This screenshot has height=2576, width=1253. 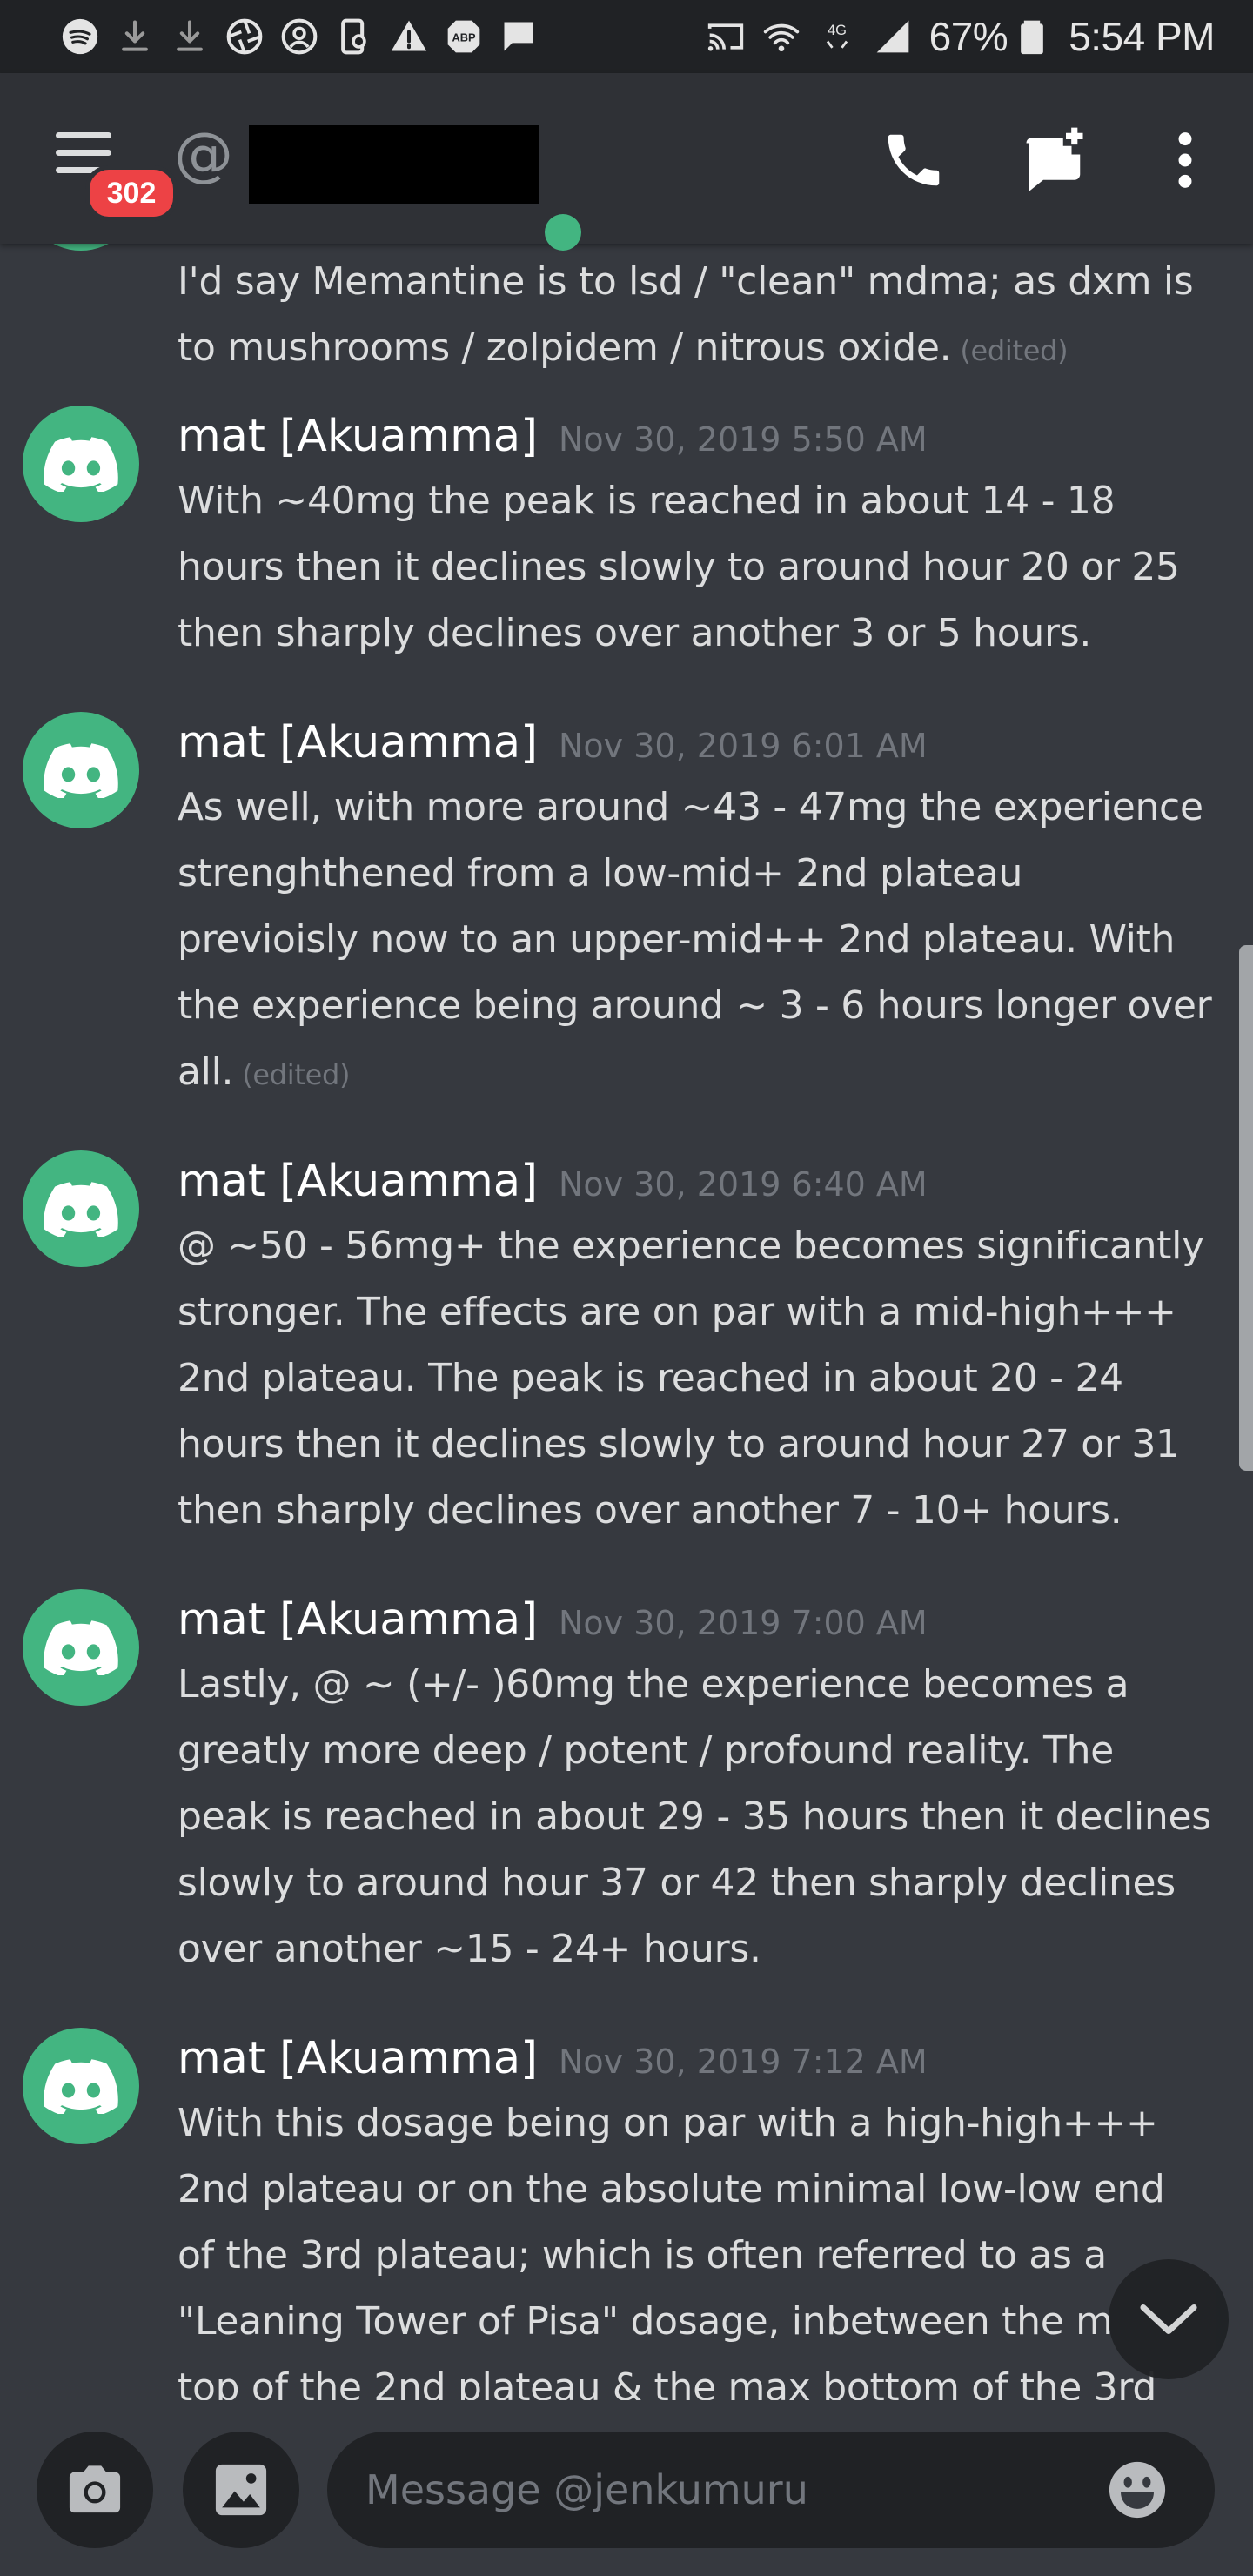 What do you see at coordinates (743, 1184) in the screenshot?
I see `timestamp: Nov 30, 2019 6:40 AM` at bounding box center [743, 1184].